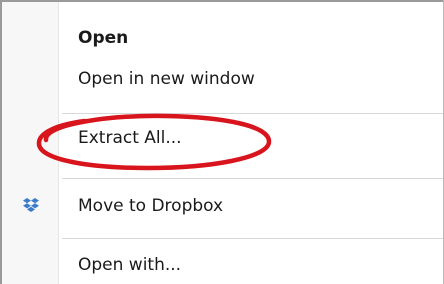 The image size is (444, 284). Describe the element at coordinates (166, 79) in the screenshot. I see `menu-item-label: Open in new window` at that location.